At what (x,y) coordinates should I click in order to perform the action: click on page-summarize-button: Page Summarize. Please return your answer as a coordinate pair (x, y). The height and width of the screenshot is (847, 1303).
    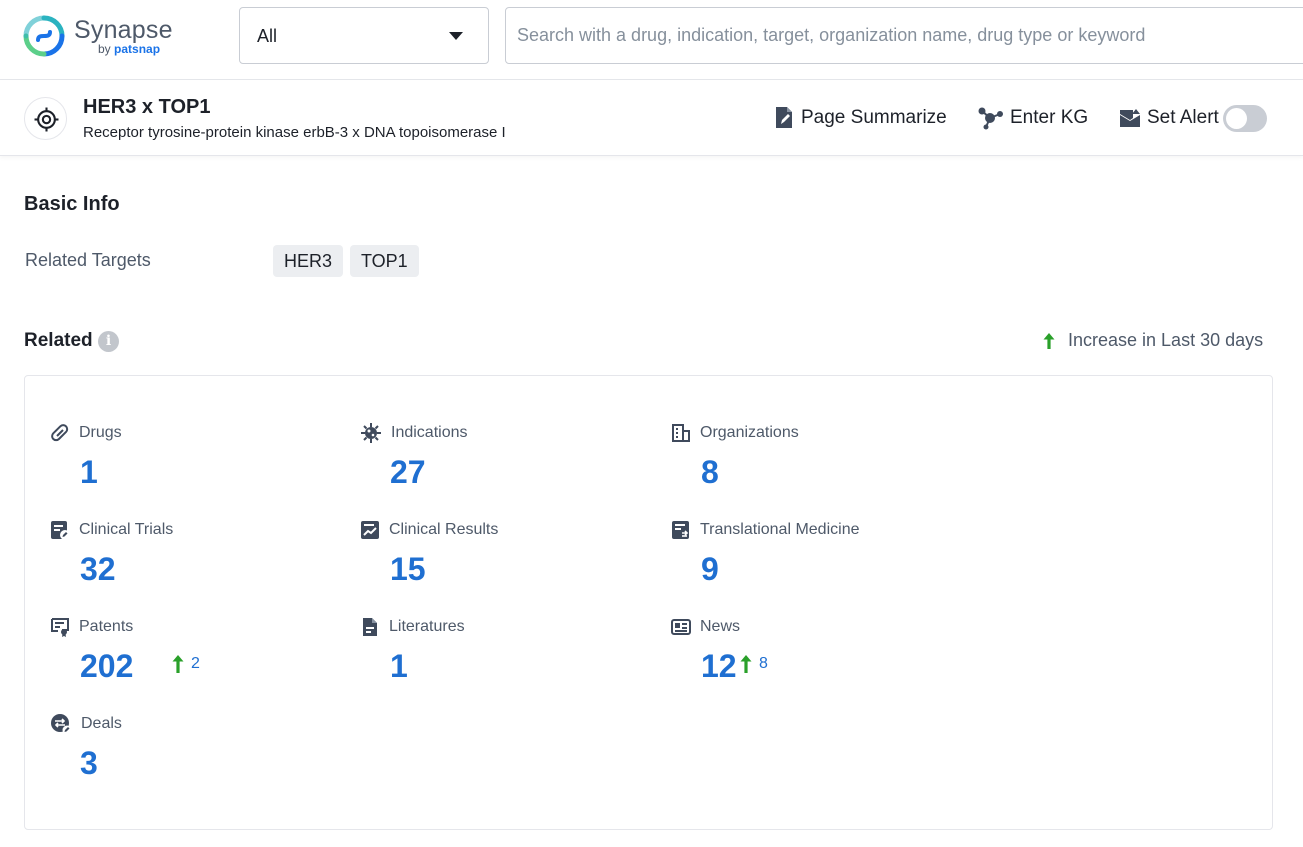
    Looking at the image, I should click on (860, 118).